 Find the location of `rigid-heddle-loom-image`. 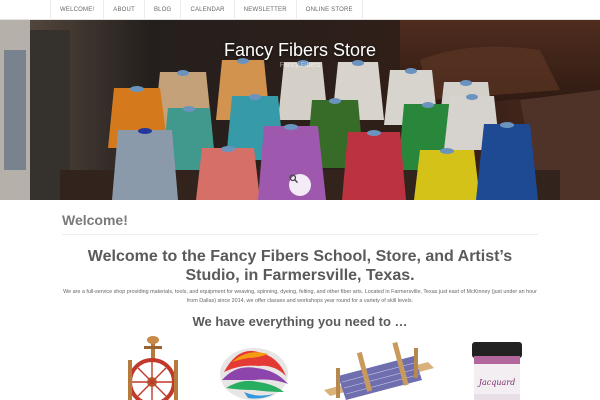

rigid-heddle-loom-image is located at coordinates (378, 367).